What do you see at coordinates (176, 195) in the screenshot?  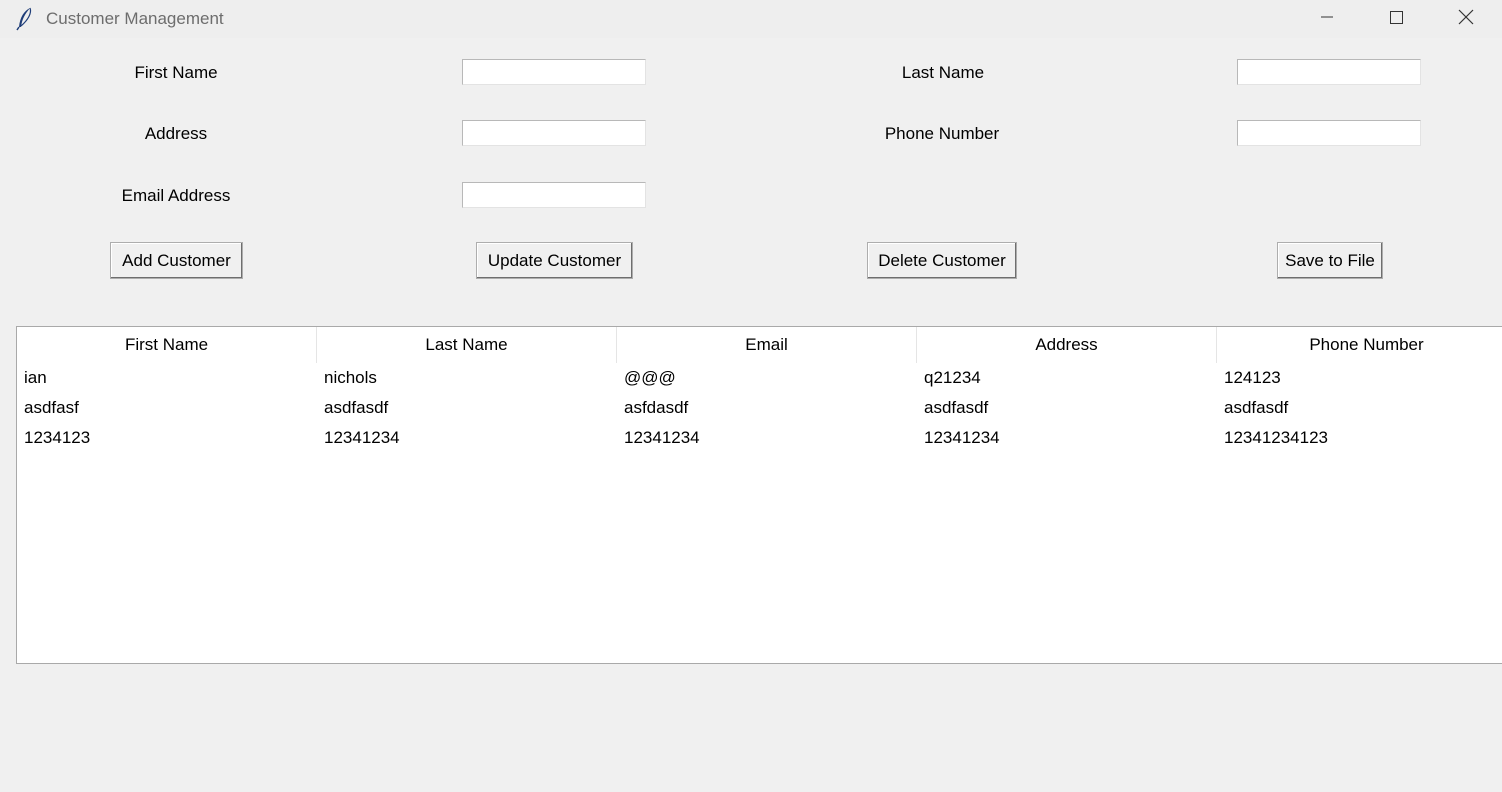 I see `email-address-label: Email Address` at bounding box center [176, 195].